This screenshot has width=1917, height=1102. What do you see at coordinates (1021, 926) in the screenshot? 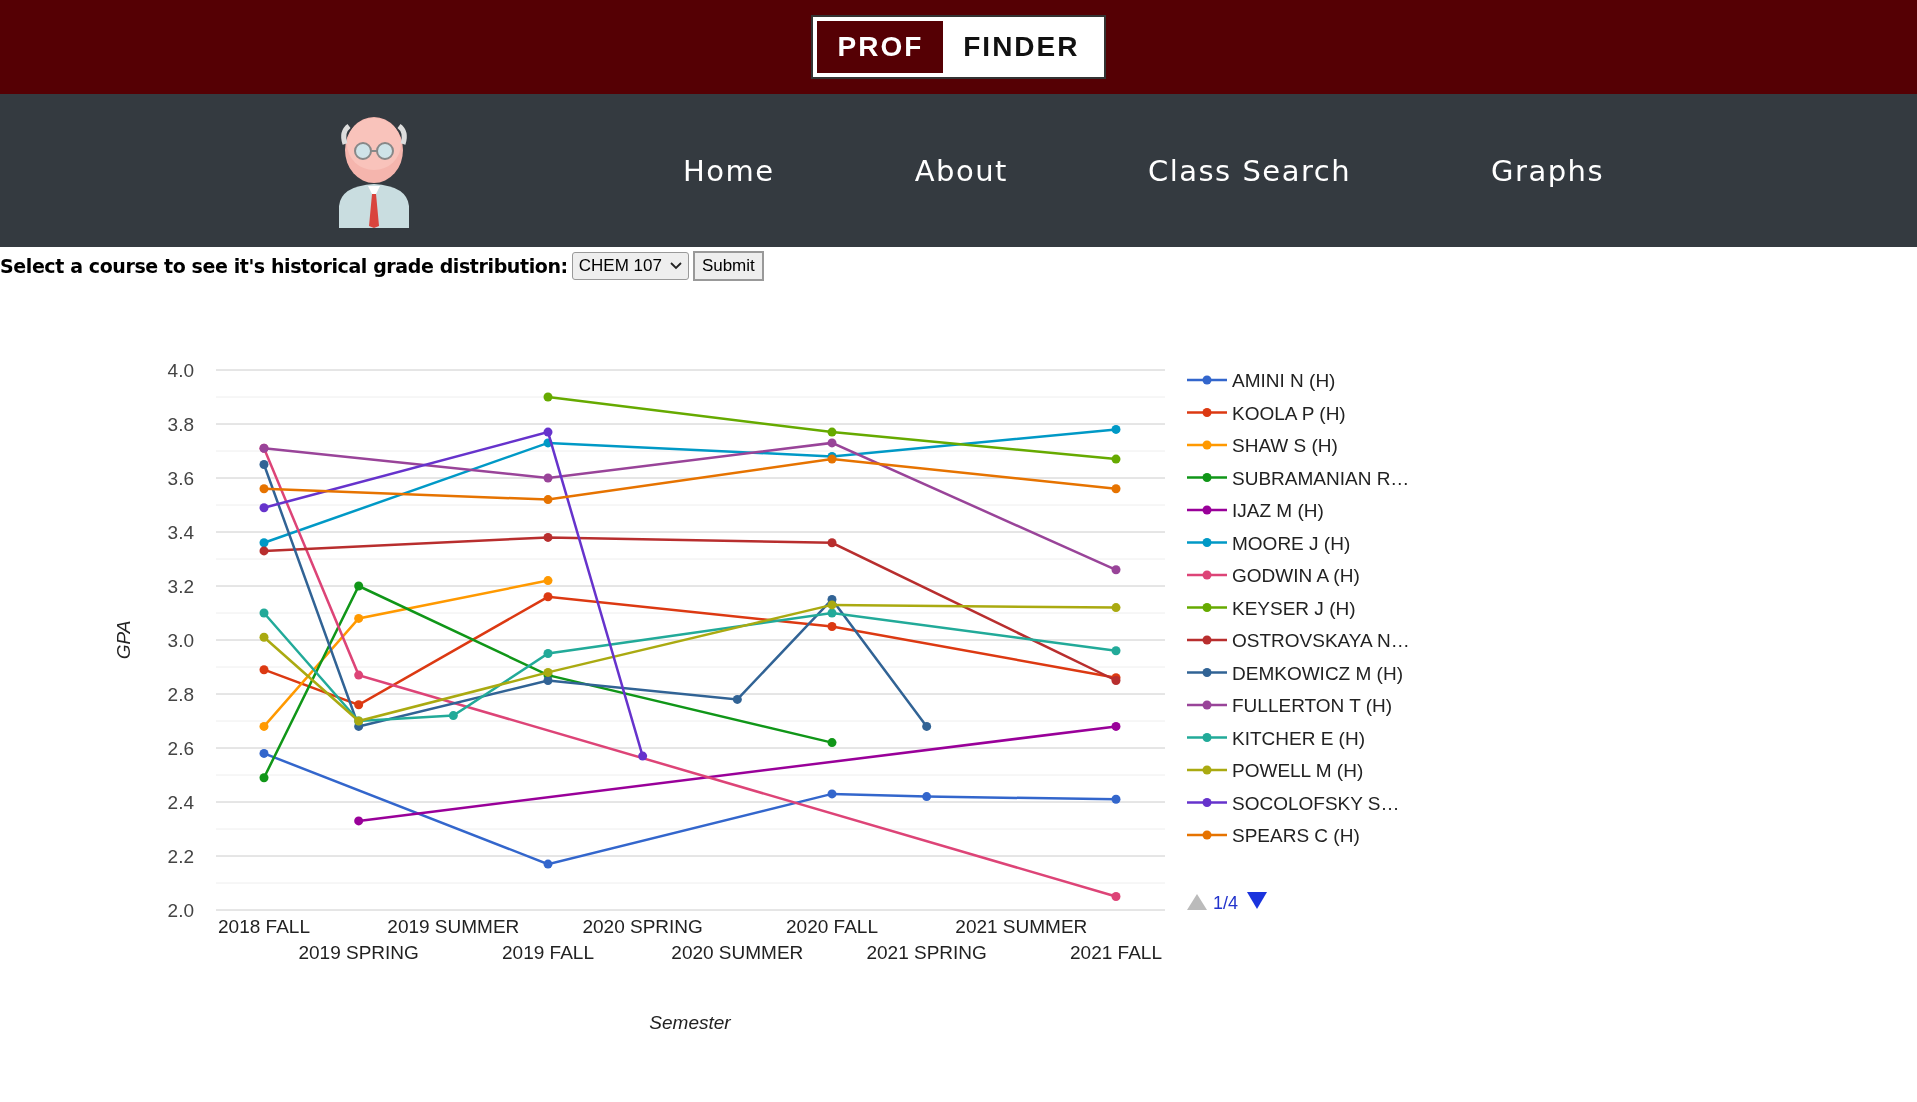
I see `axis-tick-label: 2021 SUMMER` at bounding box center [1021, 926].